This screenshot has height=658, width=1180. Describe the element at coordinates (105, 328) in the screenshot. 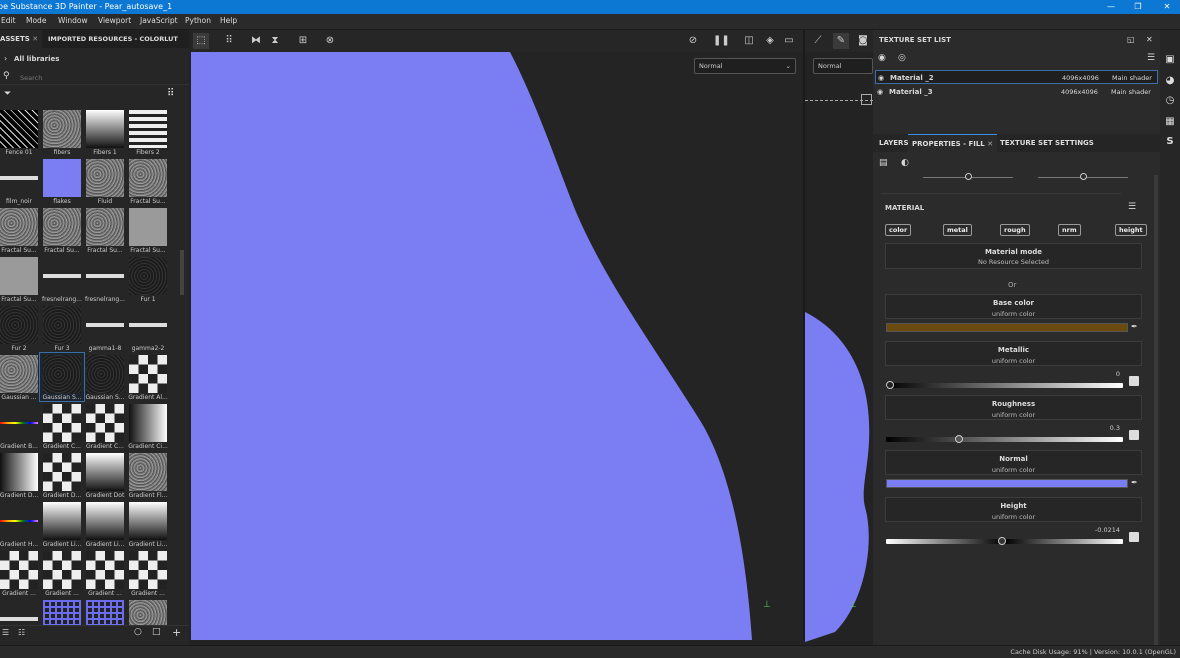

I see `asset-item: gamma1-8` at that location.